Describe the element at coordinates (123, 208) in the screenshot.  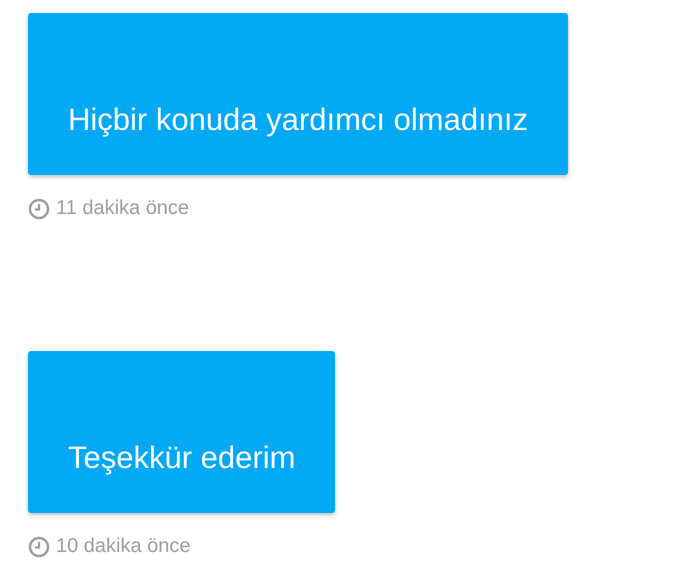
I see `timestamp: 11 dakika önce` at that location.